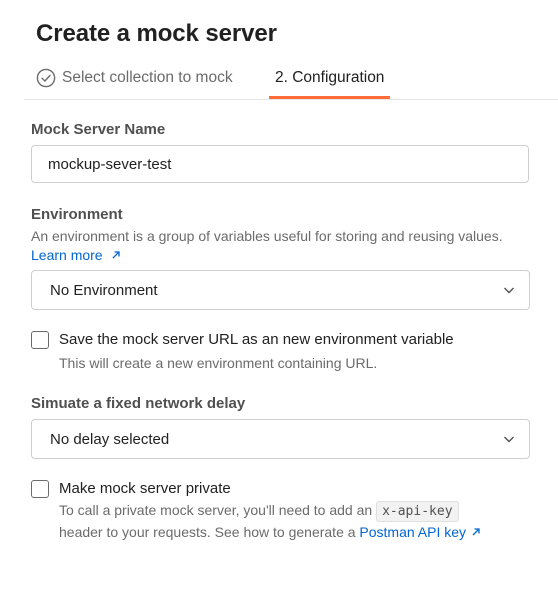 The image size is (558, 595). What do you see at coordinates (412, 532) in the screenshot?
I see `postman-api-key-link: Postman API key` at bounding box center [412, 532].